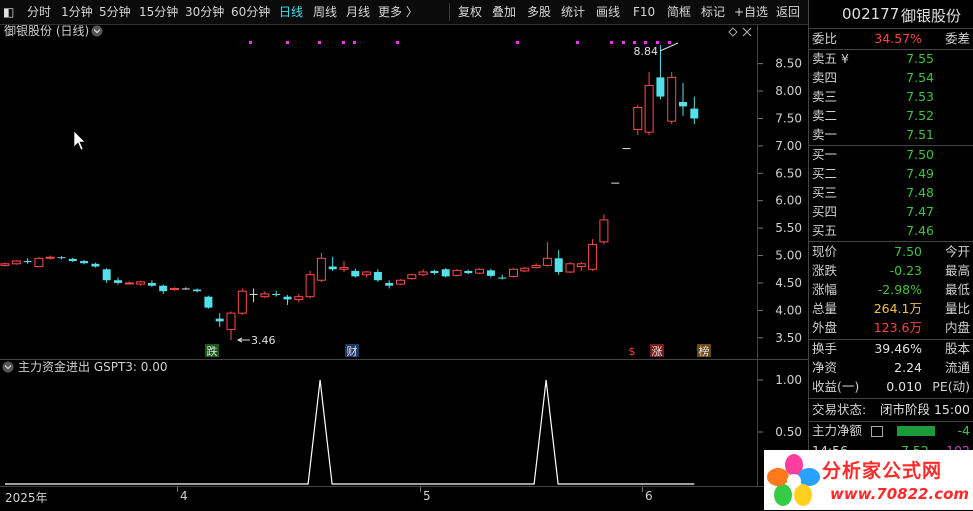  Describe the element at coordinates (891, 349) in the screenshot. I see `stats-row-0: 换手 39.46% 股本` at that location.